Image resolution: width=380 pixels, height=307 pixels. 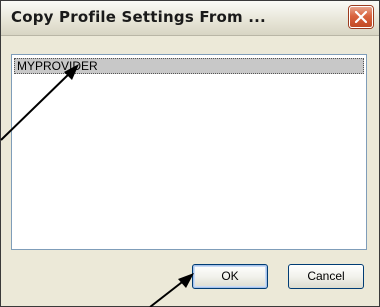 I want to click on cancel-button: Cancel, so click(x=326, y=276).